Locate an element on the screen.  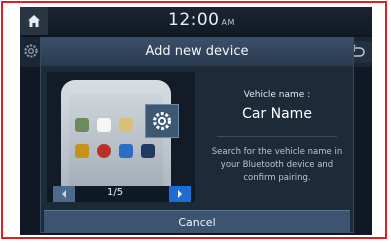
clock-time: 12:00 is located at coordinates (194, 20).